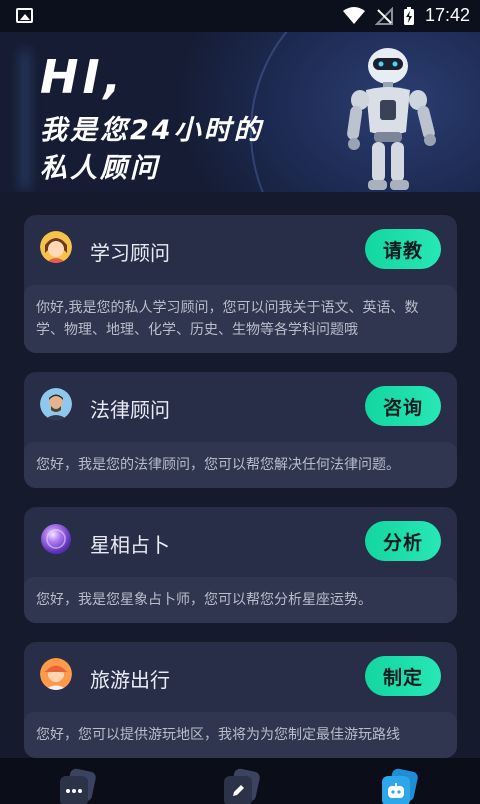 The height and width of the screenshot is (804, 480). Describe the element at coordinates (396, 790) in the screenshot. I see `robot-face-icon` at that location.